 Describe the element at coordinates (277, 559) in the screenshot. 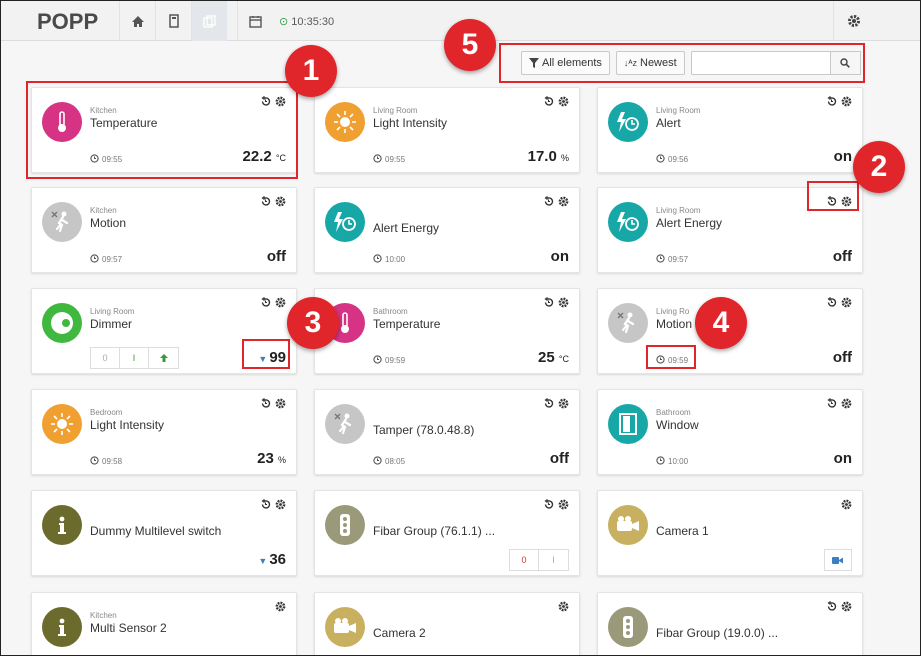

I see `card-value-text: 36` at that location.